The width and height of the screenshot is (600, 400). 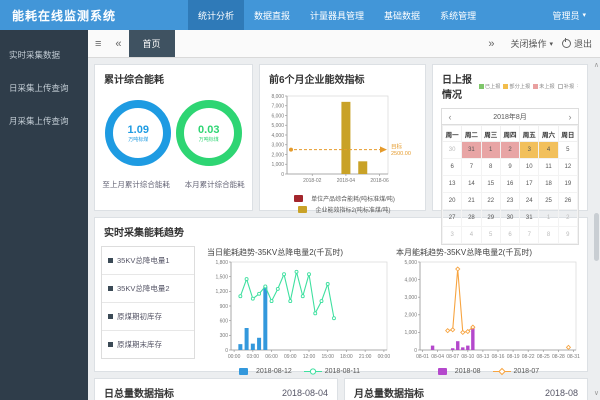 I want to click on svg-text: 目标, so click(x=397, y=147).